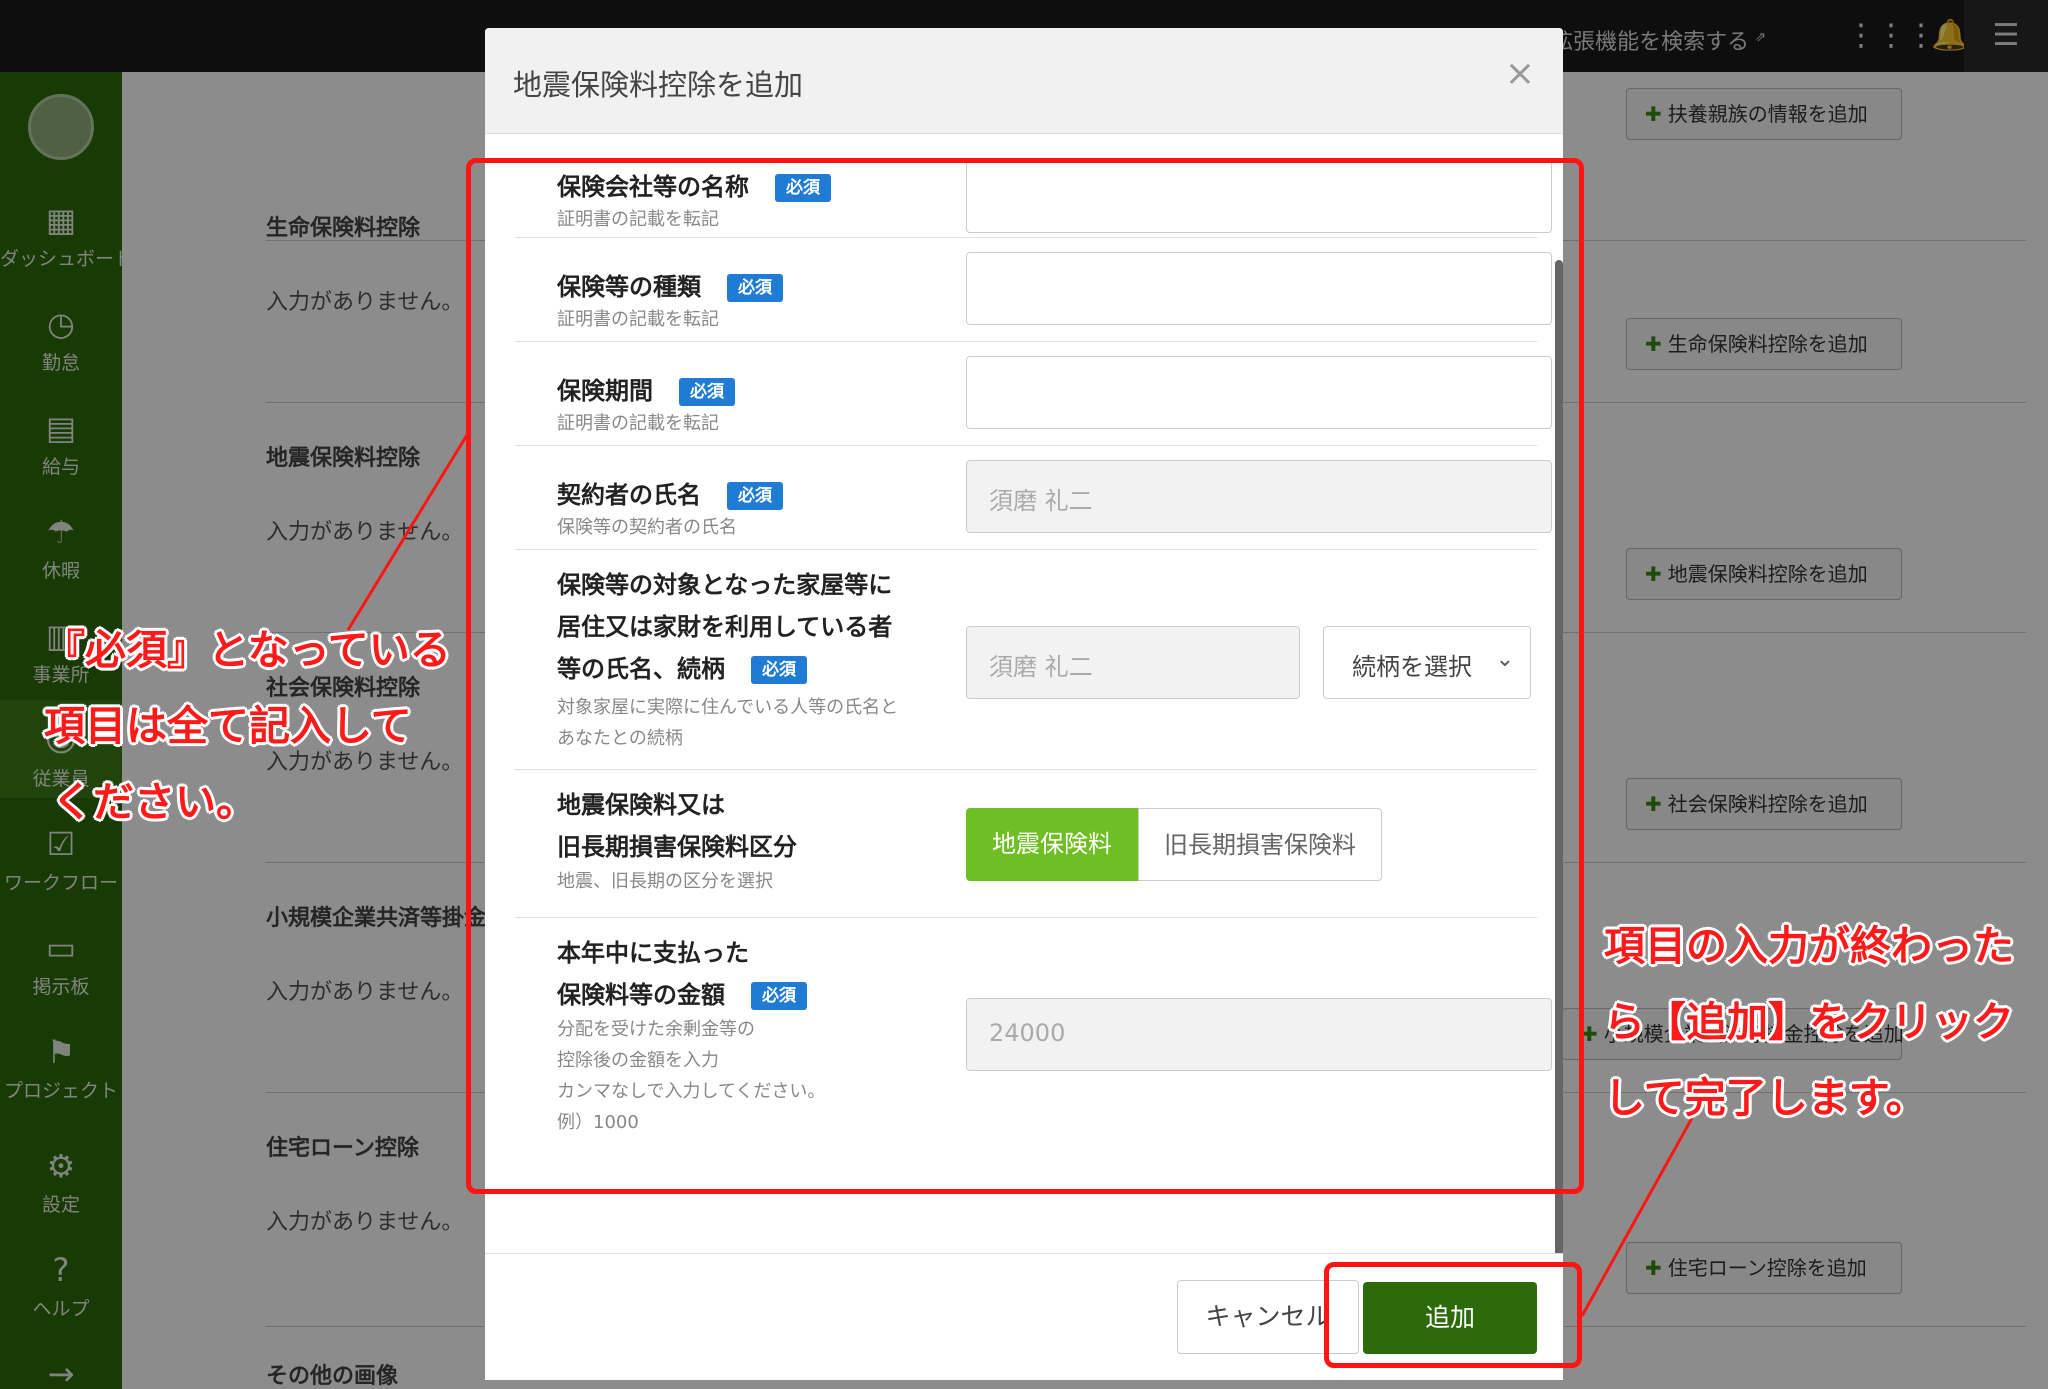  Describe the element at coordinates (247, 726) in the screenshot. I see `annotation-required-note: 『必須』となっている 項目は全て記入して ください。` at that location.